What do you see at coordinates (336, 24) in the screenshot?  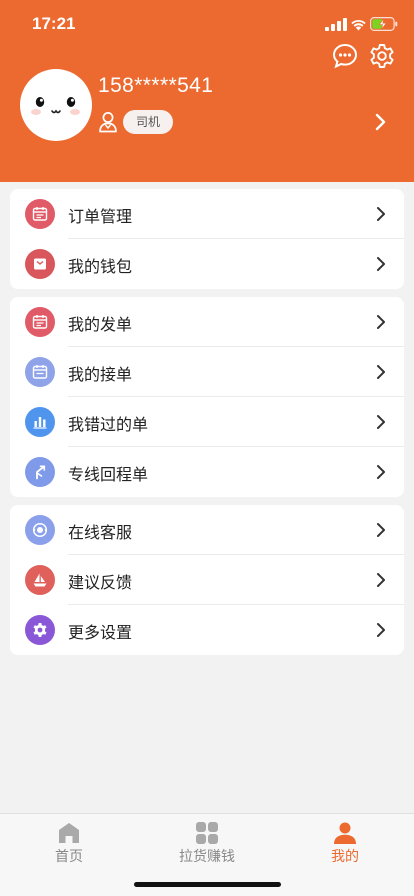 I see `cellular-signal-icon` at bounding box center [336, 24].